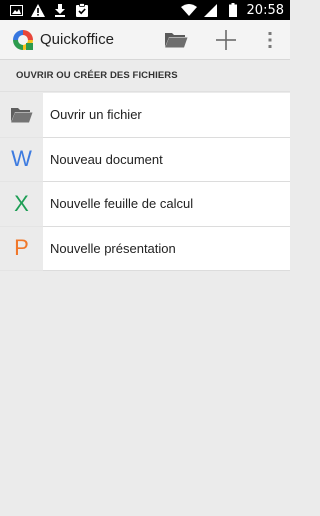  I want to click on spreadsheet-icon: X, so click(21, 203).